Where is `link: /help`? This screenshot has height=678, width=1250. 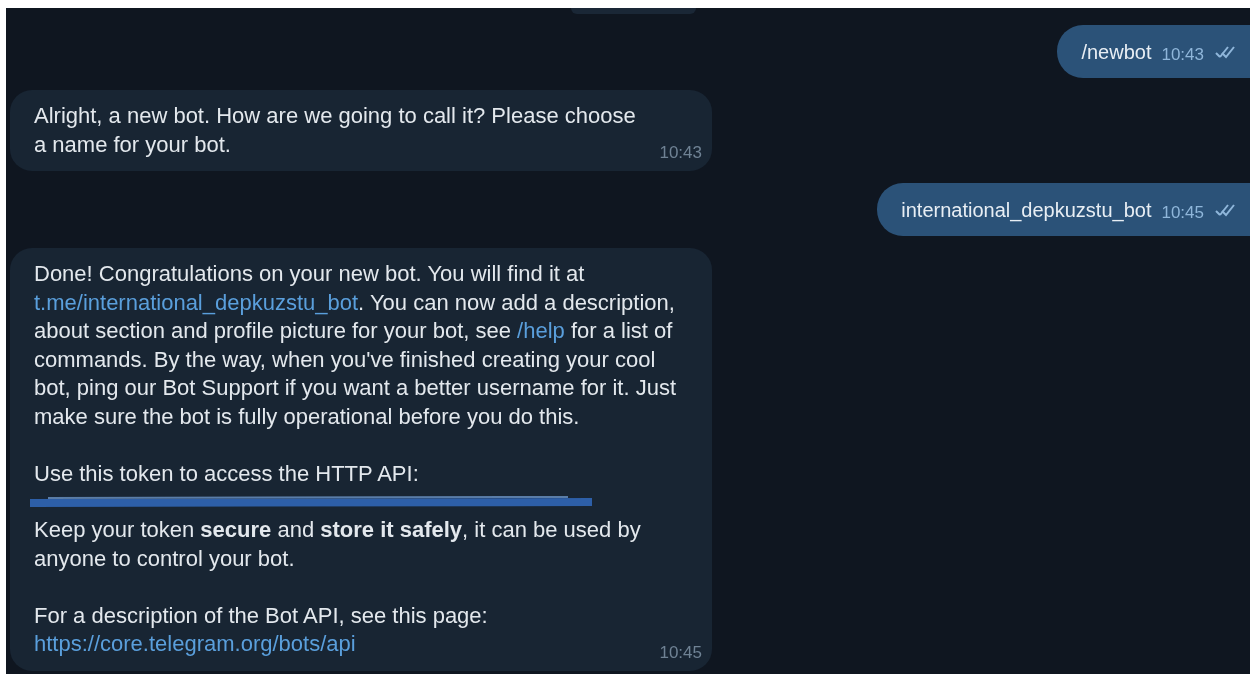
link: /help is located at coordinates (541, 330).